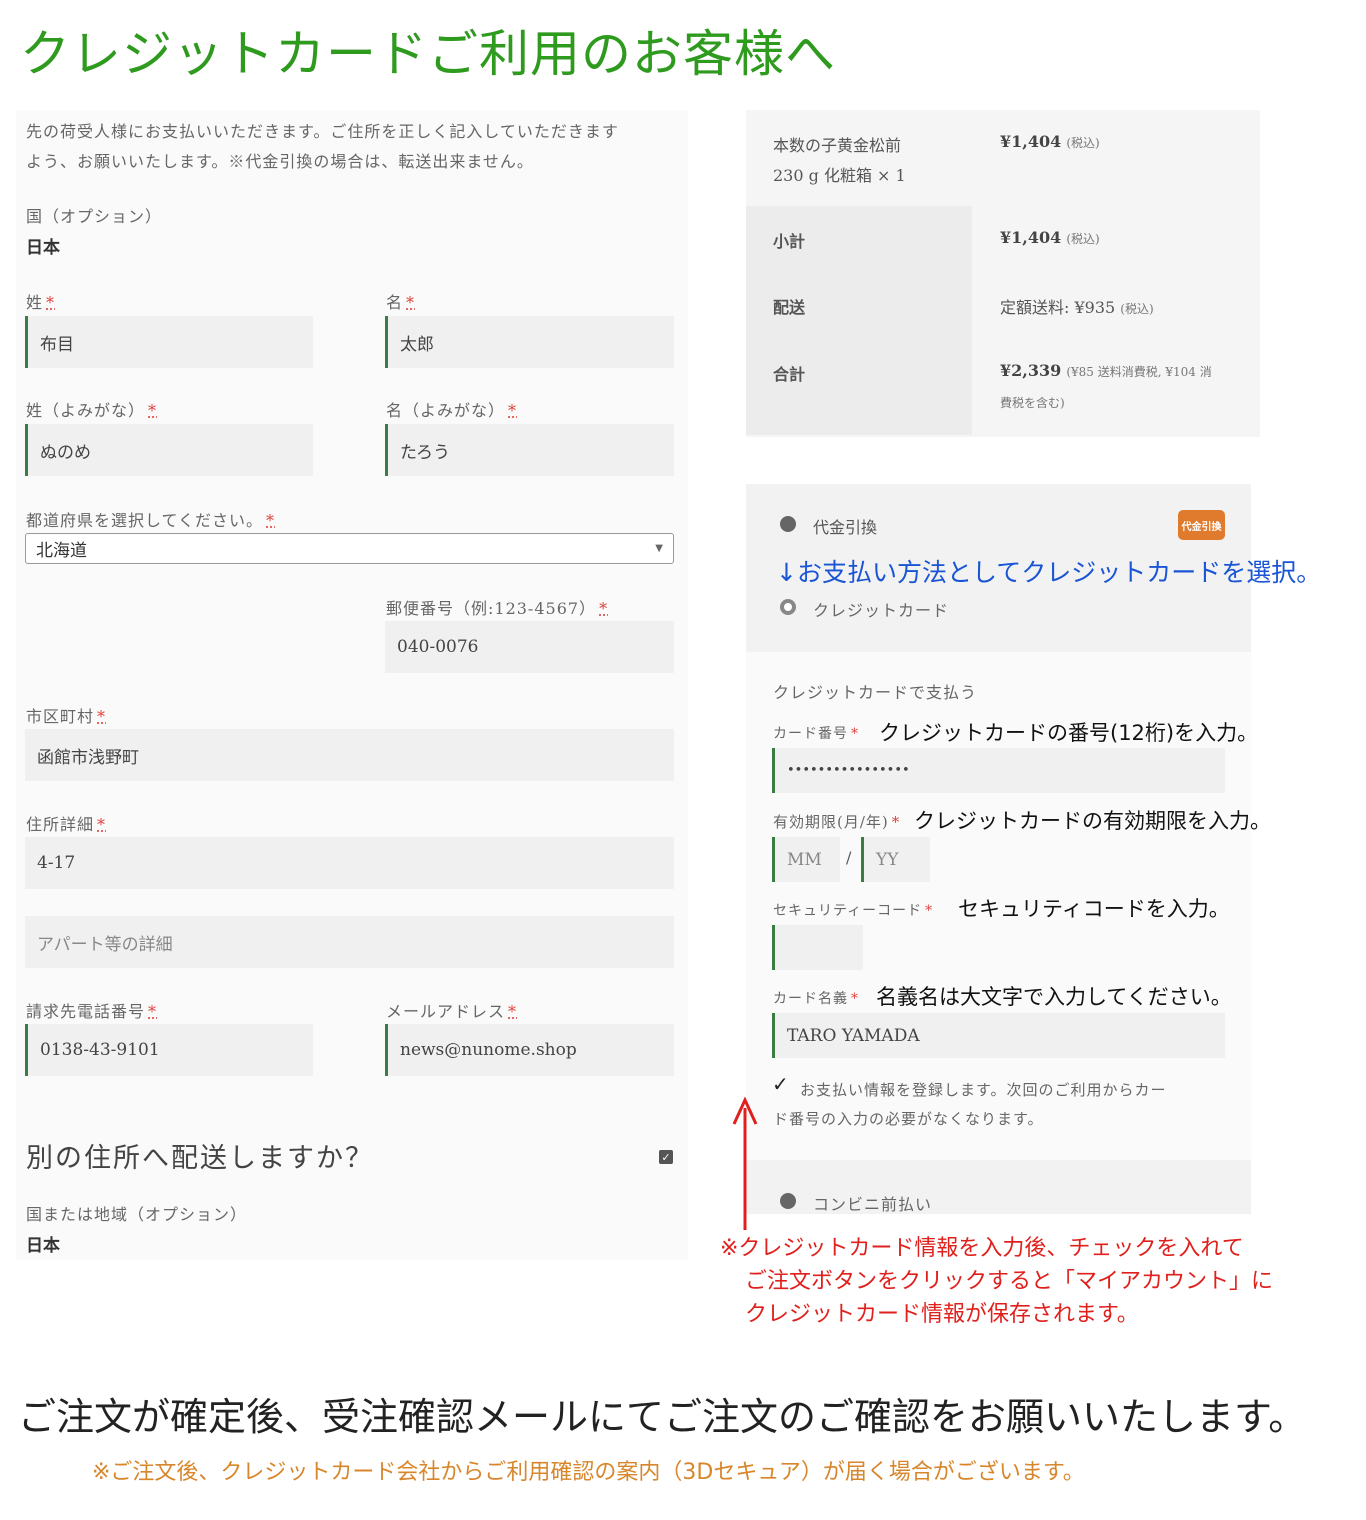 The image size is (1366, 1520). Describe the element at coordinates (349, 942) in the screenshot. I see `address2-input: アパート等の詳細` at that location.